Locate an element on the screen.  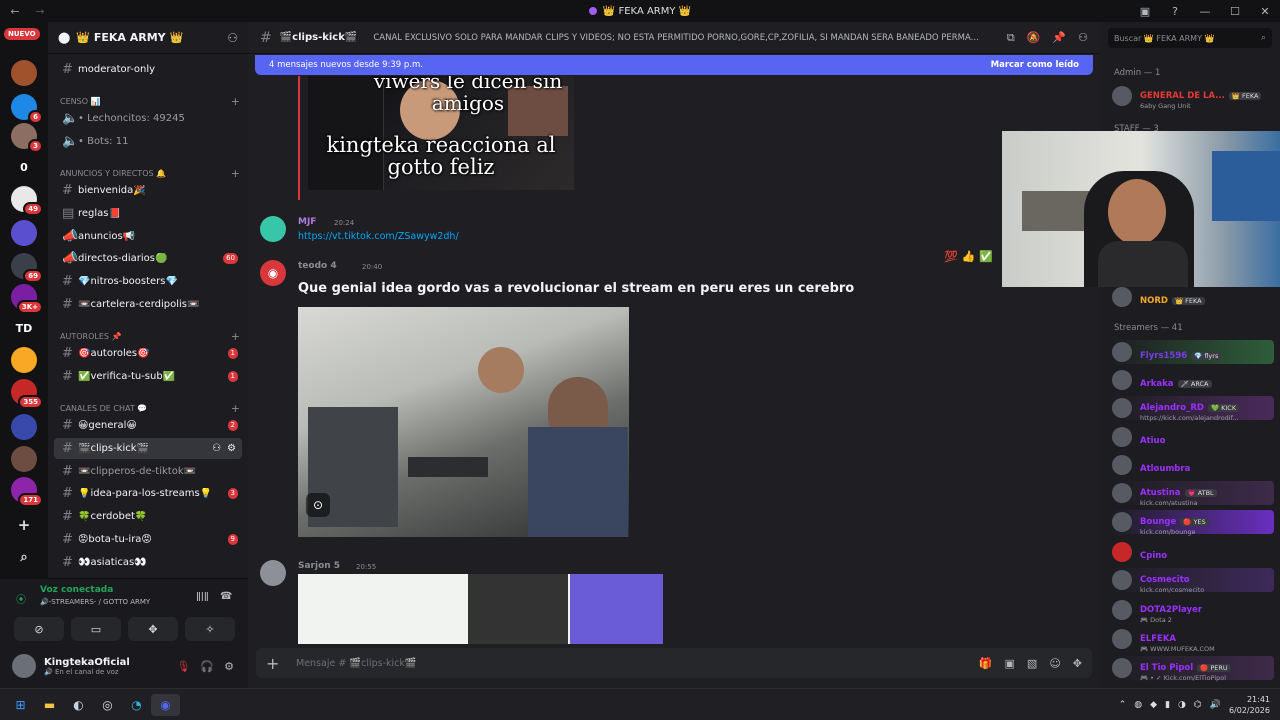
windows-start-icon: ⊞ is located at coordinates (20, 705).